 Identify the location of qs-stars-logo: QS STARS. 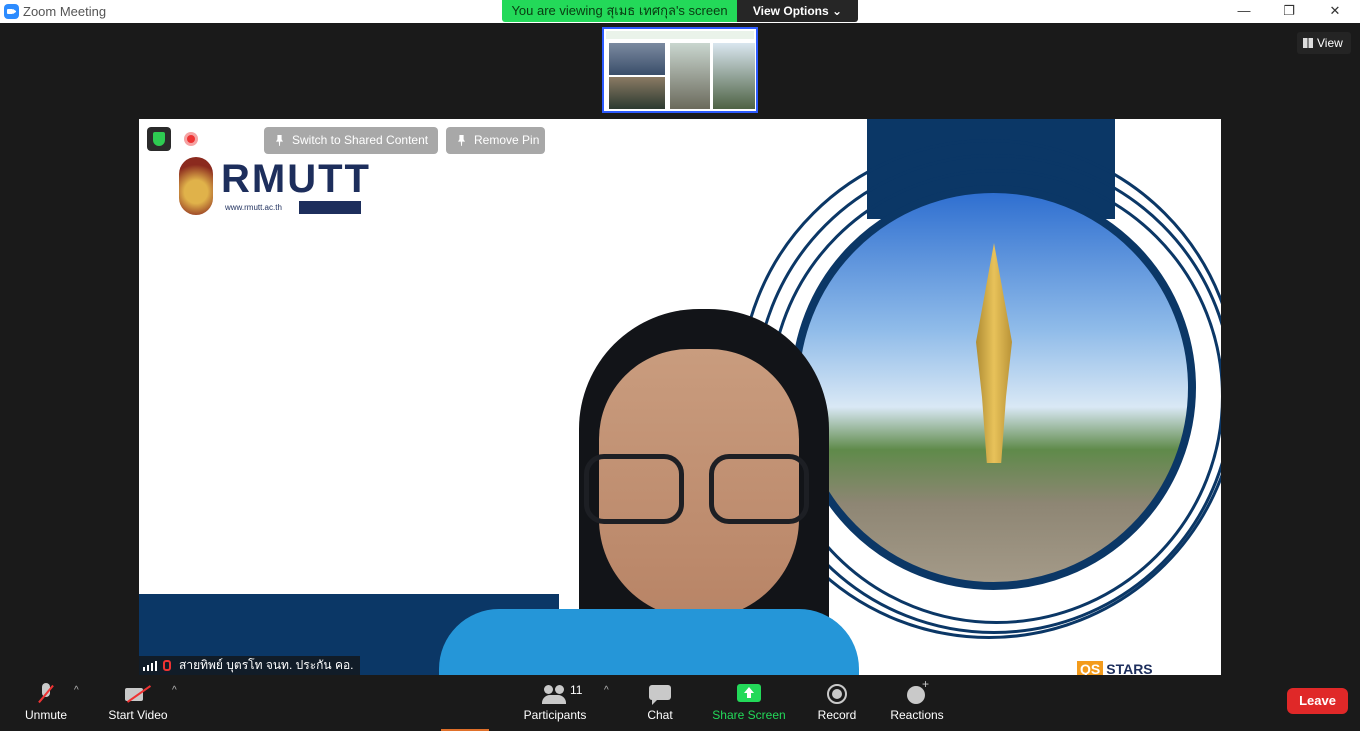
(1137, 668).